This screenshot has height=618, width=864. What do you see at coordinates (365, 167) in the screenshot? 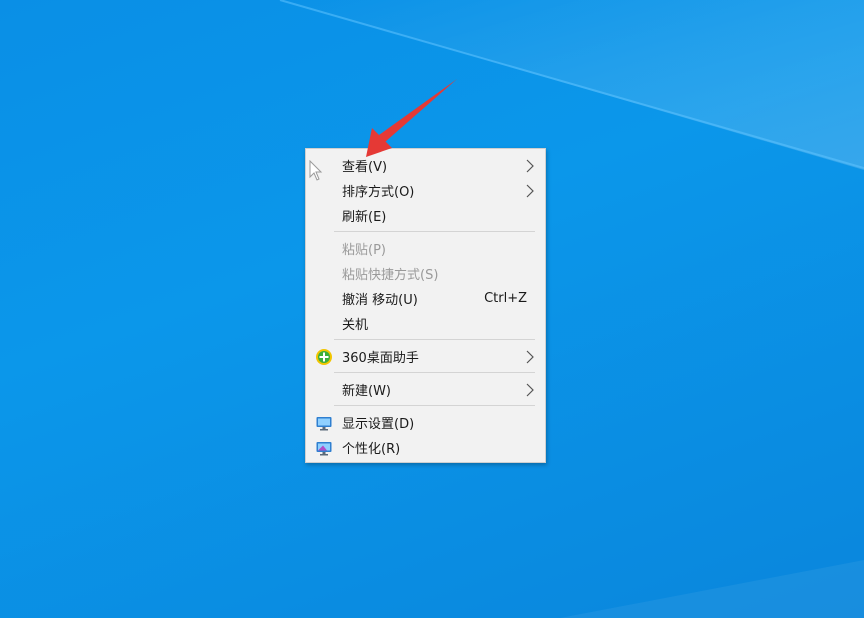
I see `menu-item-label: 查看(V)` at bounding box center [365, 167].